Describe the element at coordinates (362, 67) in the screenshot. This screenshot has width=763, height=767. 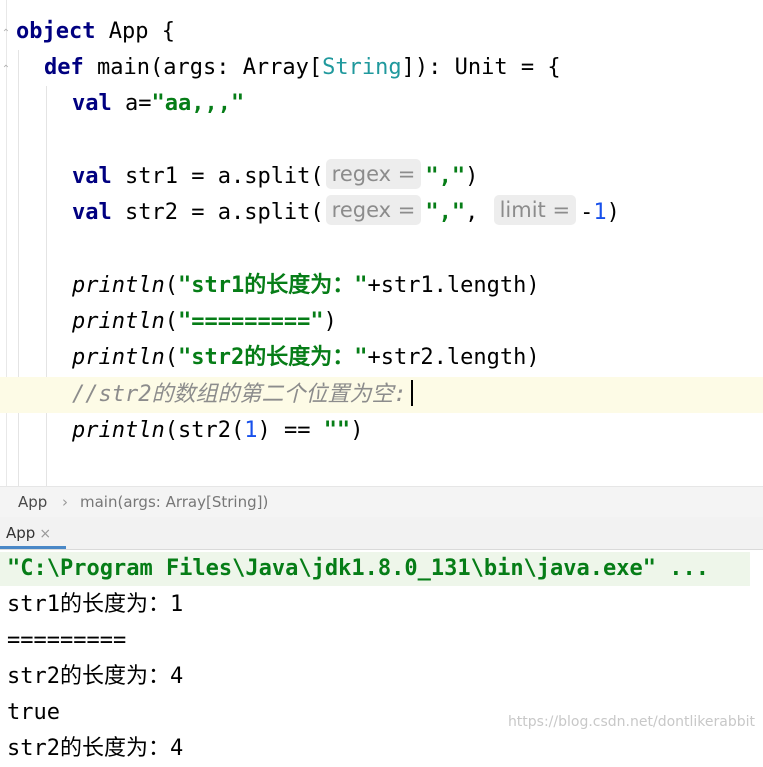
I see `type-name: String` at that location.